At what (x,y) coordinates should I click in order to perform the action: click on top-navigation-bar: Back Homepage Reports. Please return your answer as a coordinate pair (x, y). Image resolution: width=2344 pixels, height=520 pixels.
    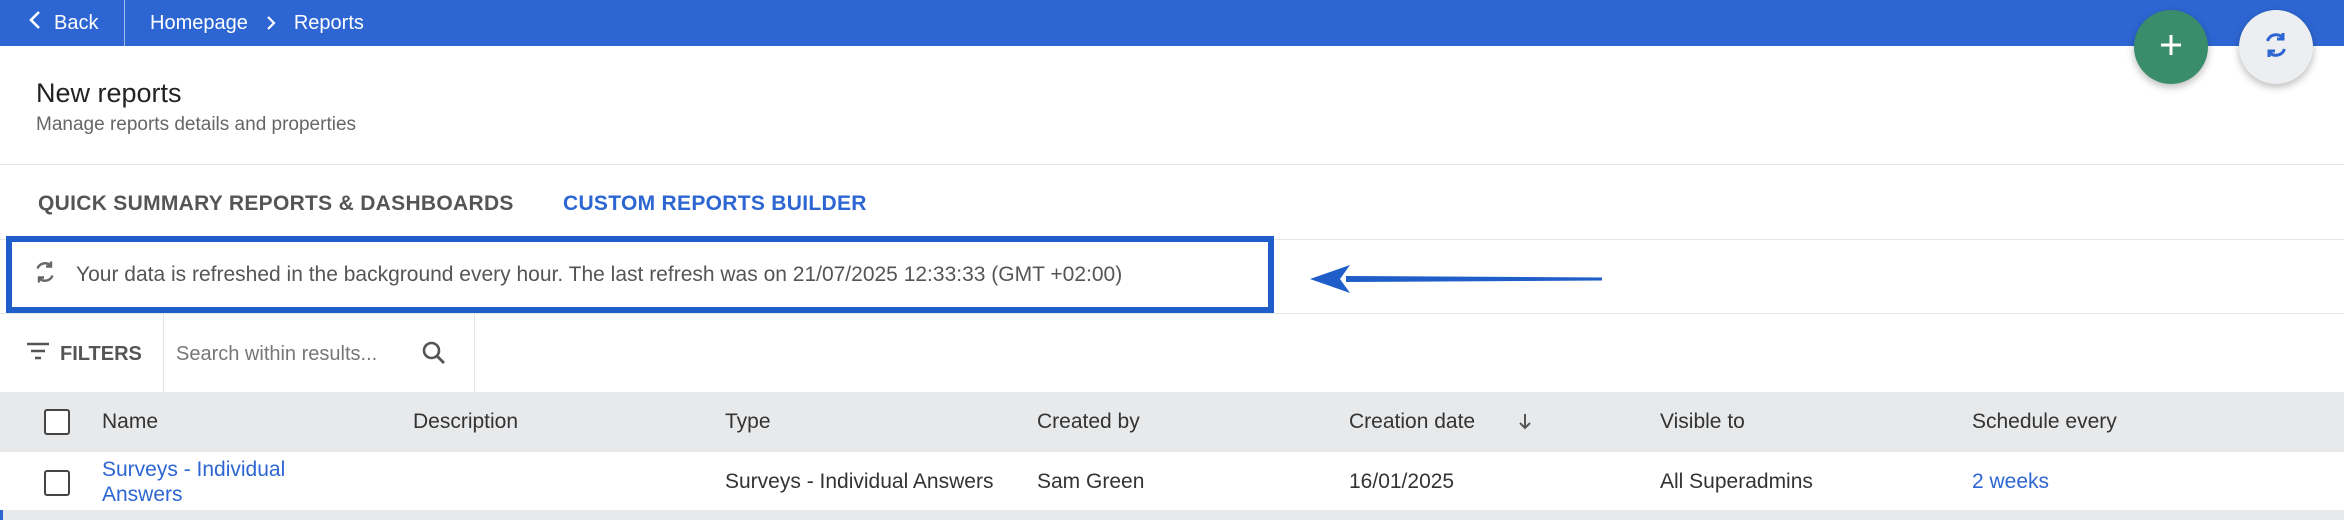
    Looking at the image, I should click on (1172, 23).